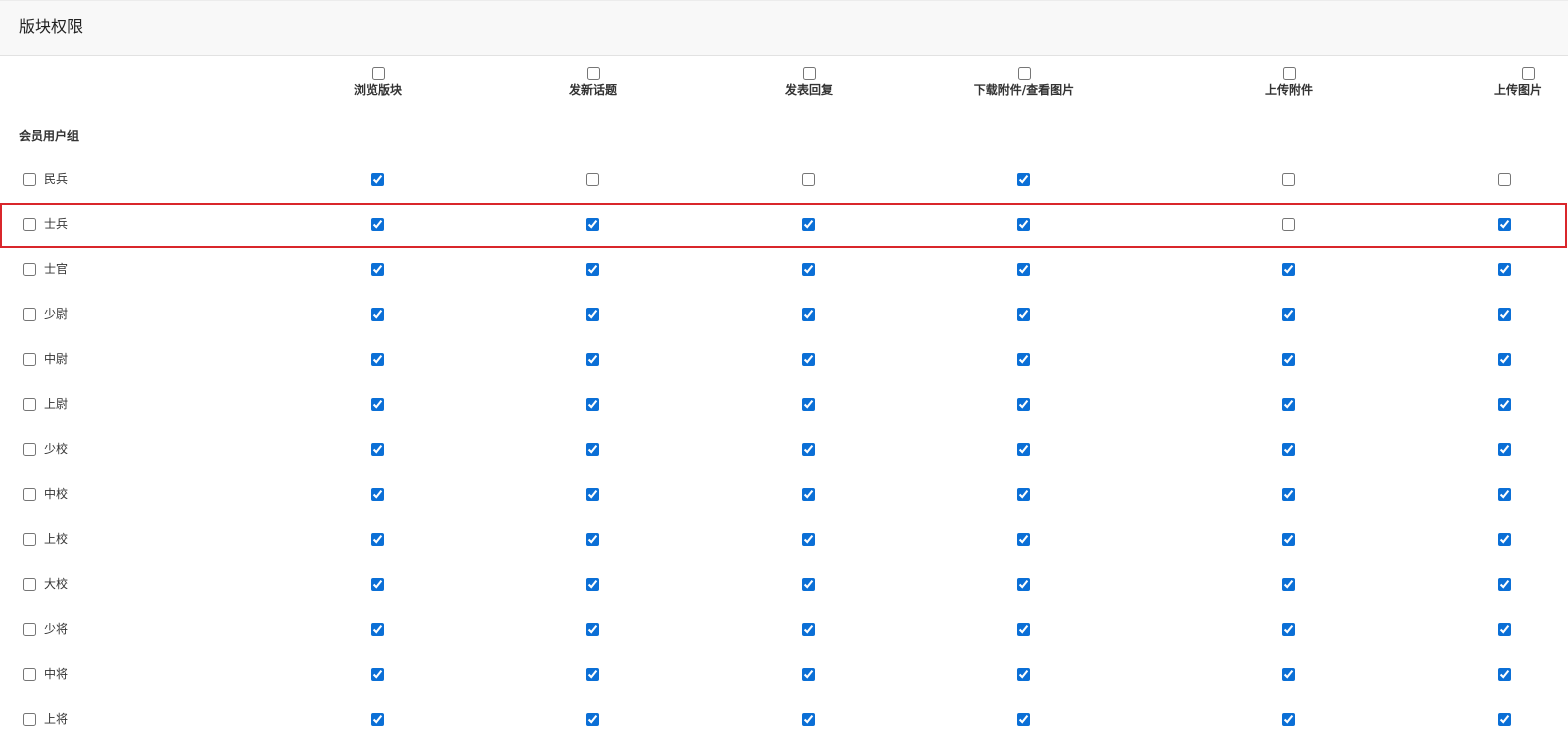 This screenshot has height=743, width=1568. What do you see at coordinates (56, 494) in the screenshot?
I see `user-group-name: 中校` at bounding box center [56, 494].